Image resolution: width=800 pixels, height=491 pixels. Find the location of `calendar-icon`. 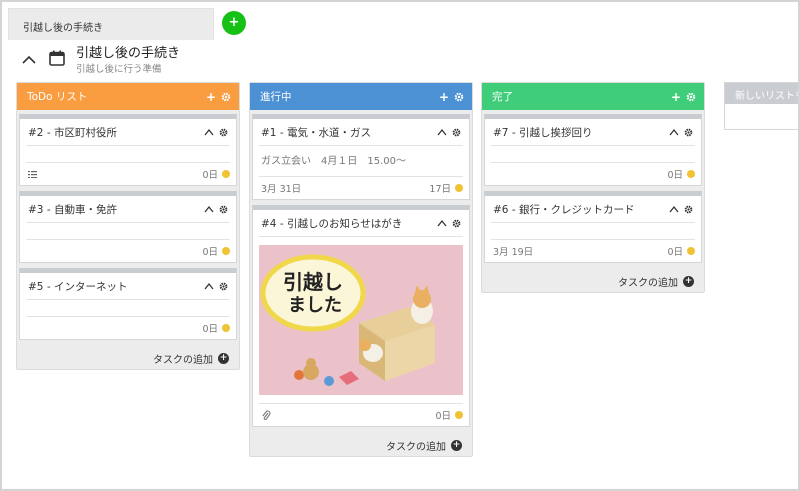

calendar-icon is located at coordinates (57, 58).